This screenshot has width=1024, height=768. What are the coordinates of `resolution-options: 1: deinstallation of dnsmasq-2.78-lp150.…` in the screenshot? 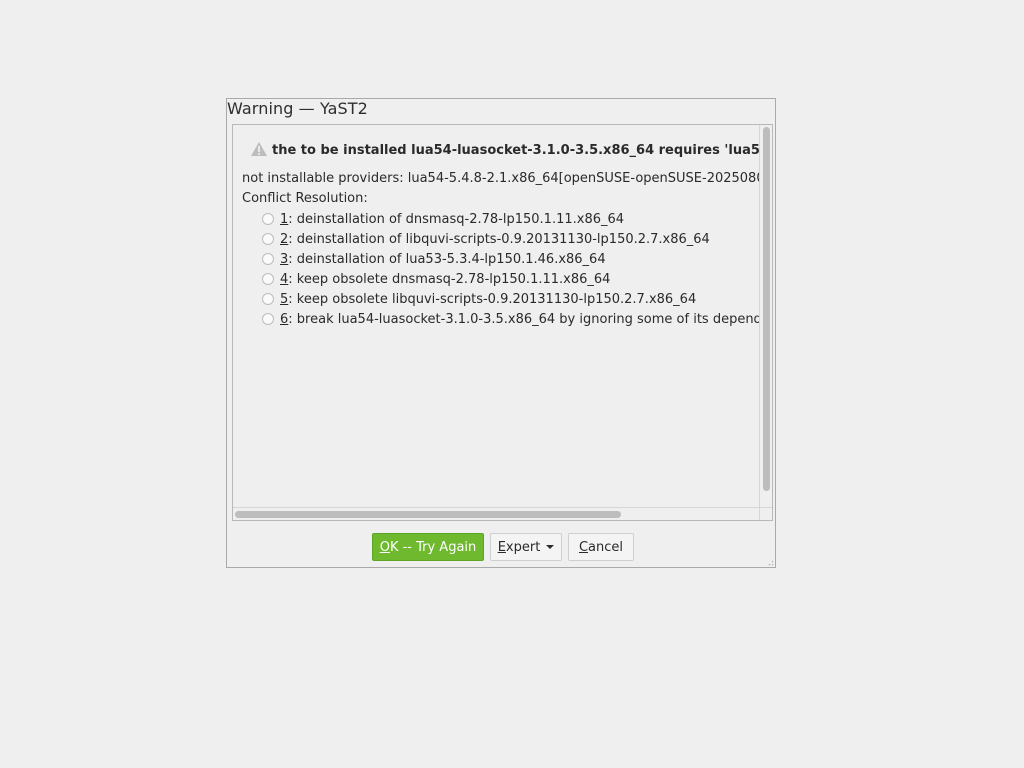 It's located at (511, 269).